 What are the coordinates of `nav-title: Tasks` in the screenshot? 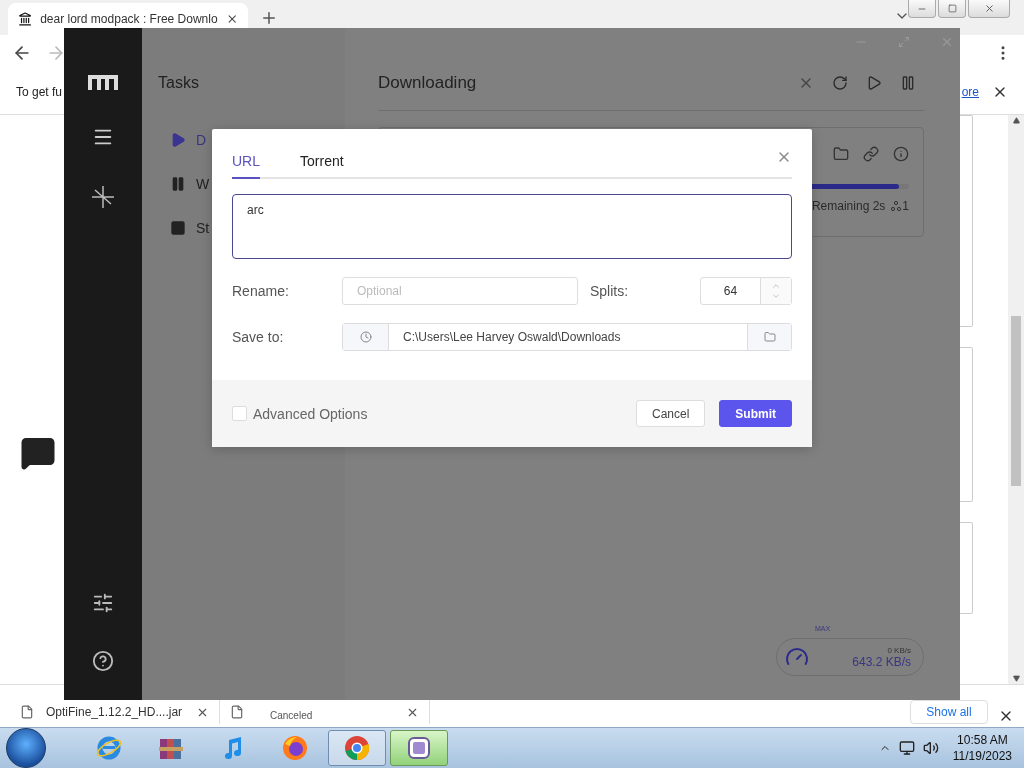 It's located at (179, 83).